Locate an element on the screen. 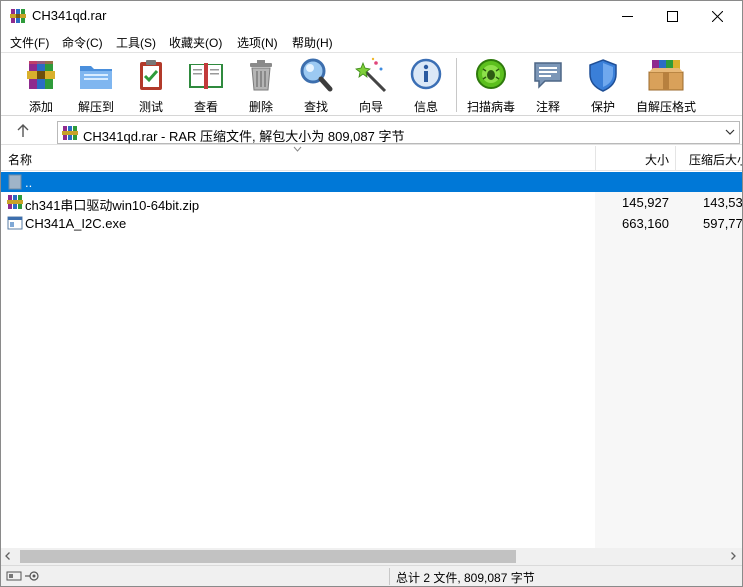 The image size is (743, 587). winrar-app-icon is located at coordinates (18, 16).